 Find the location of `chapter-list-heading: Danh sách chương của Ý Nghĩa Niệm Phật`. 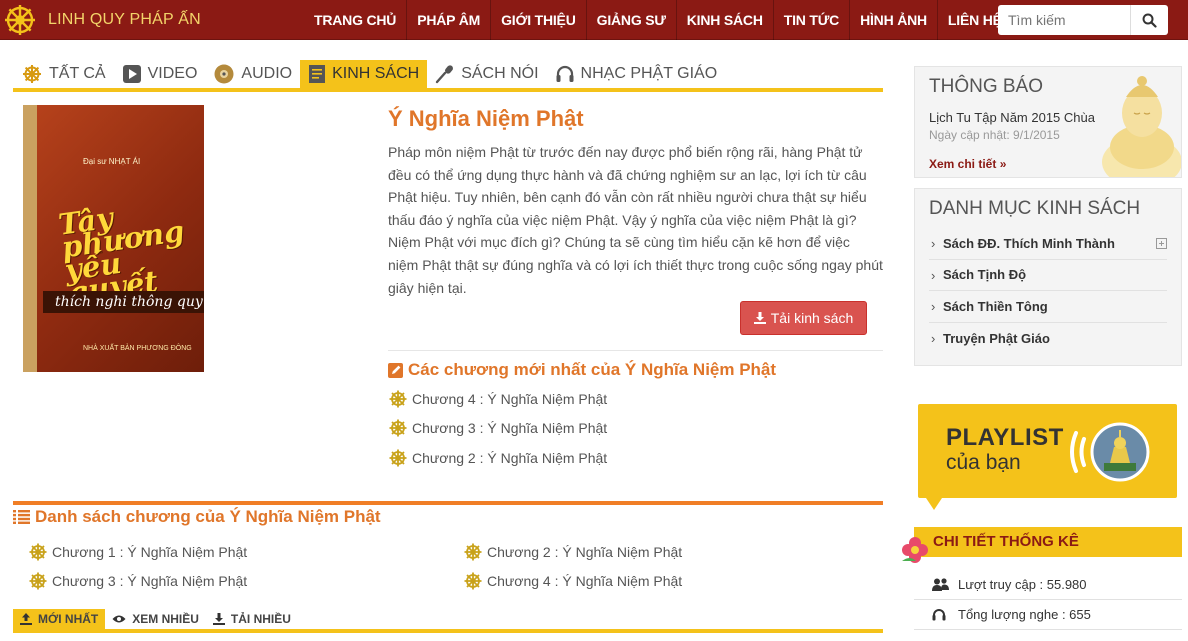

chapter-list-heading: Danh sách chương của Ý Nghĩa Niệm Phật is located at coordinates (197, 517).